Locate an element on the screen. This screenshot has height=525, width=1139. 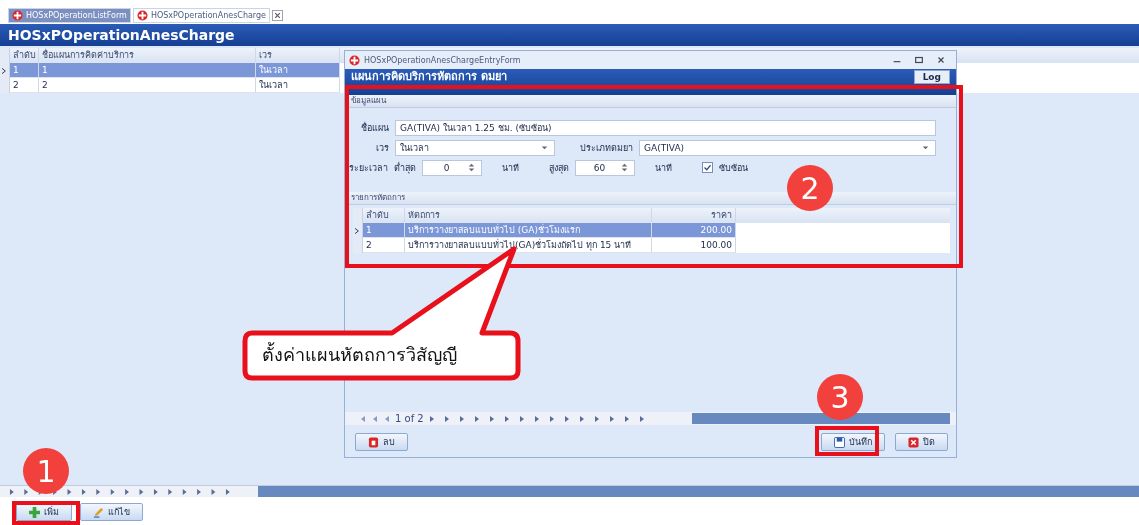
table-row: 2 บริการวางยาสลบแบบทั่วไป(GA)ชั่วโมงถัดไป ทุก 15 นาที 100.00 is located at coordinates (651, 245).